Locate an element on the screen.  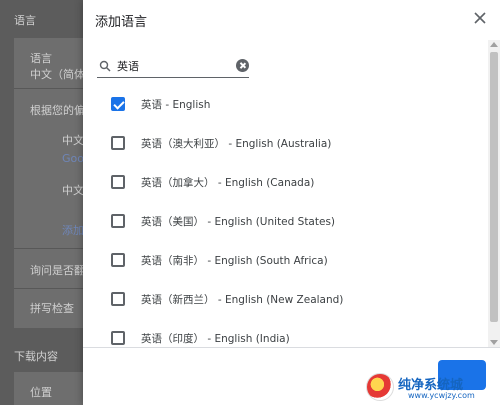
scroll-down-arrow-icon is located at coordinates (494, 342).